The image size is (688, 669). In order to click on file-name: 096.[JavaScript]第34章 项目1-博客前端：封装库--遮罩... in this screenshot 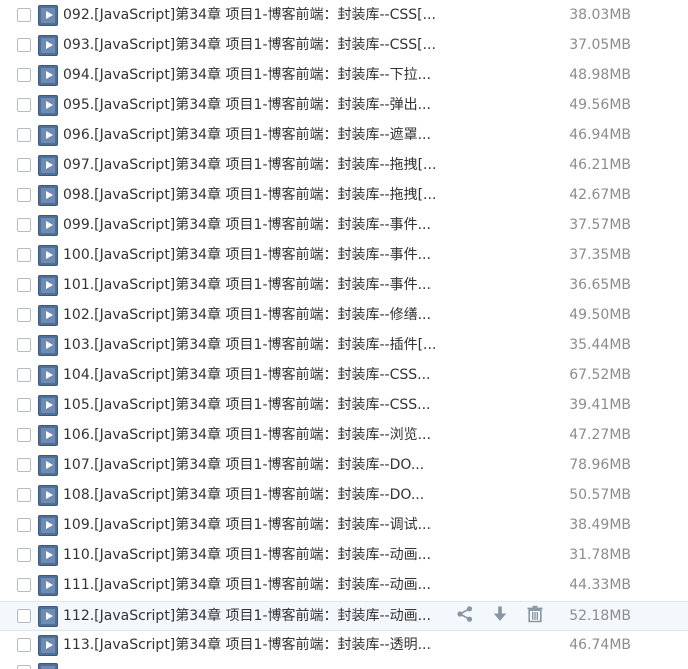, I will do `click(260, 135)`.